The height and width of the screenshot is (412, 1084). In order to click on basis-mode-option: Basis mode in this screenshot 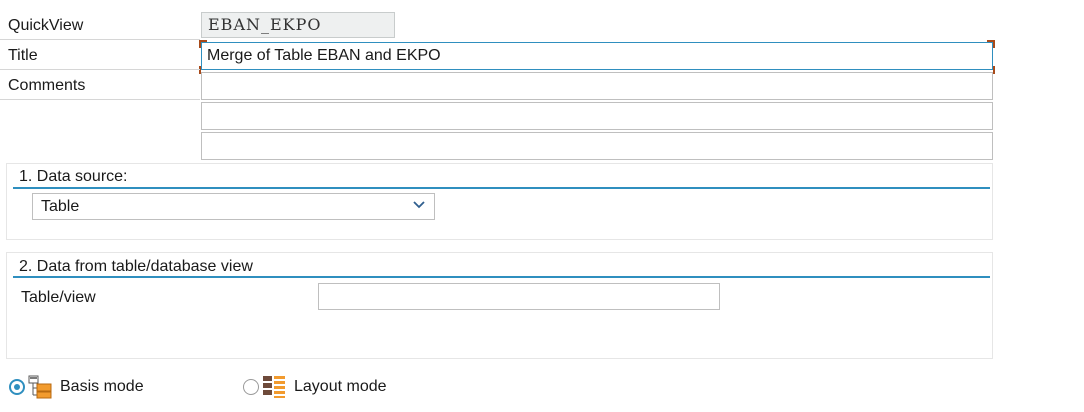, I will do `click(76, 387)`.